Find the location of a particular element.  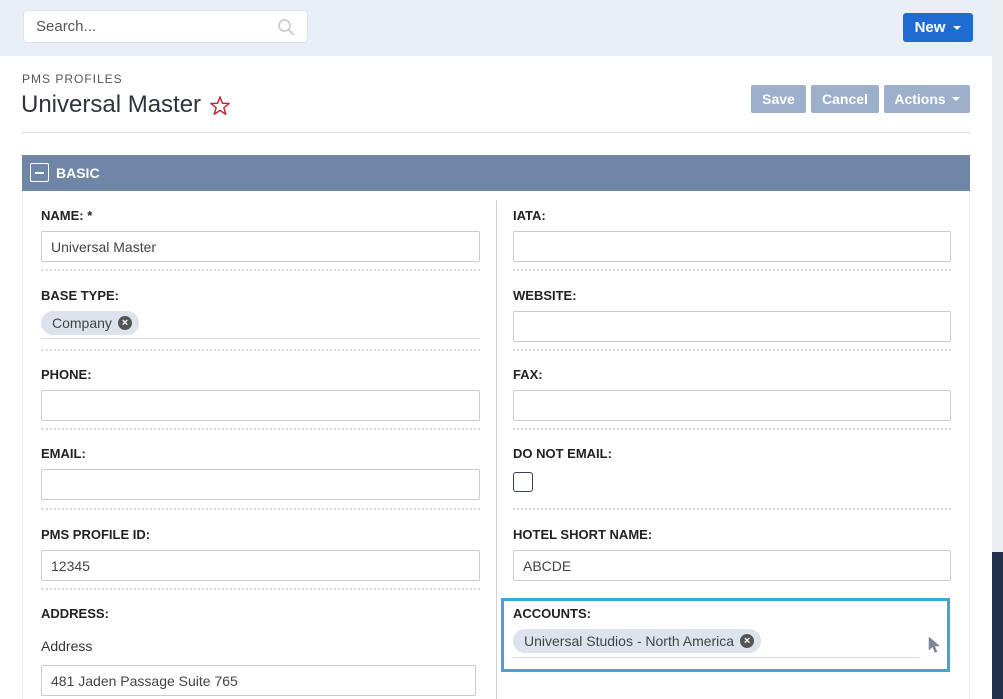

email-field is located at coordinates (260, 484).